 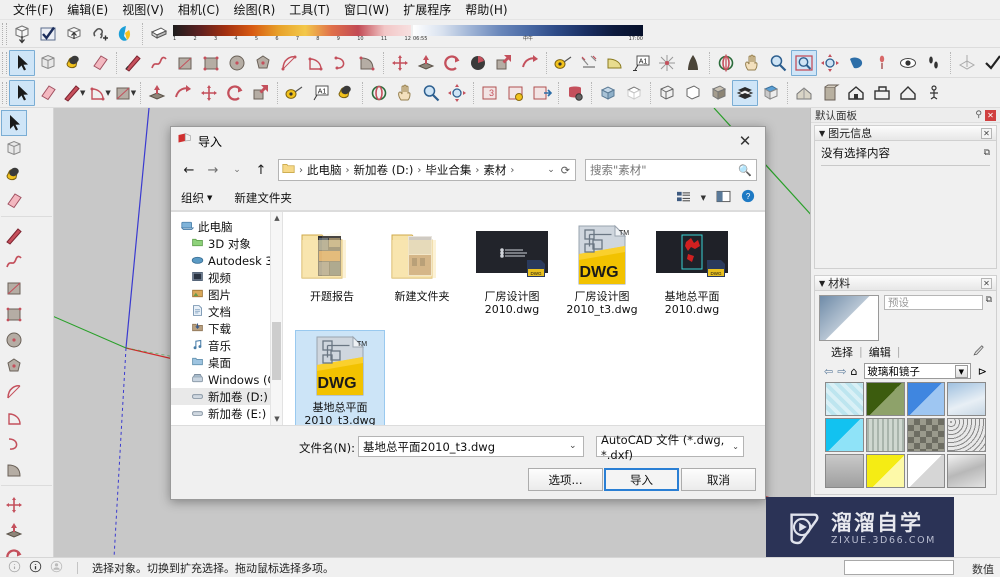 I want to click on entity-info-expand-icon: ⧉, so click(x=987, y=153).